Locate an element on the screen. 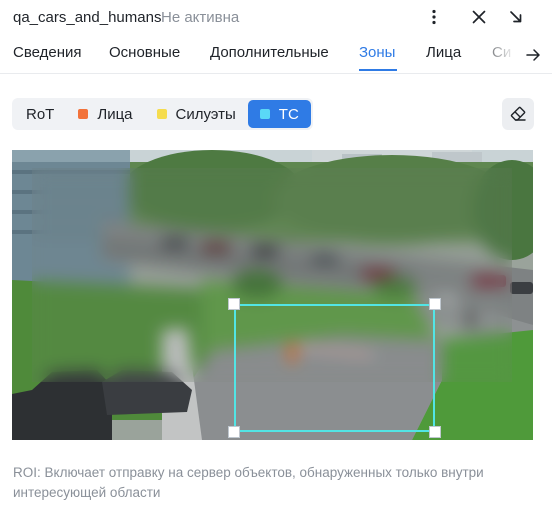 The height and width of the screenshot is (524, 552). zone-silhouettes-button: Силуэты is located at coordinates (196, 114).